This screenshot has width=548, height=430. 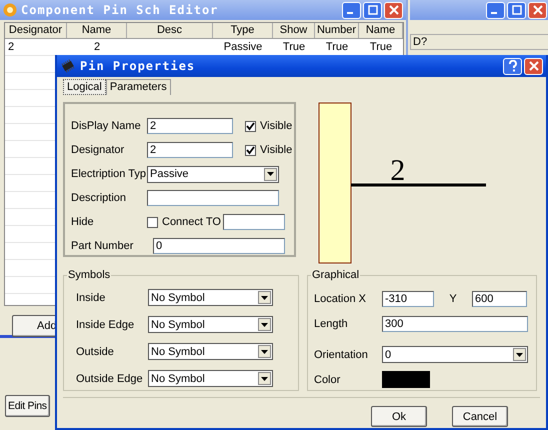 What do you see at coordinates (399, 416) in the screenshot?
I see `dialog-button: Ok` at bounding box center [399, 416].